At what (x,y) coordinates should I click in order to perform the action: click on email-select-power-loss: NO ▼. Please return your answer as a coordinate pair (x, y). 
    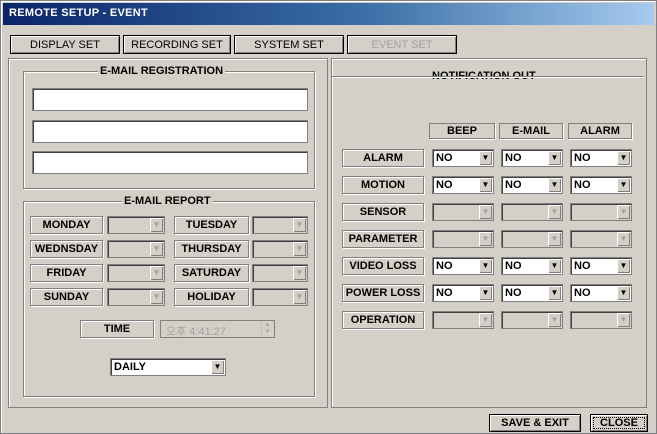
    Looking at the image, I should click on (532, 293).